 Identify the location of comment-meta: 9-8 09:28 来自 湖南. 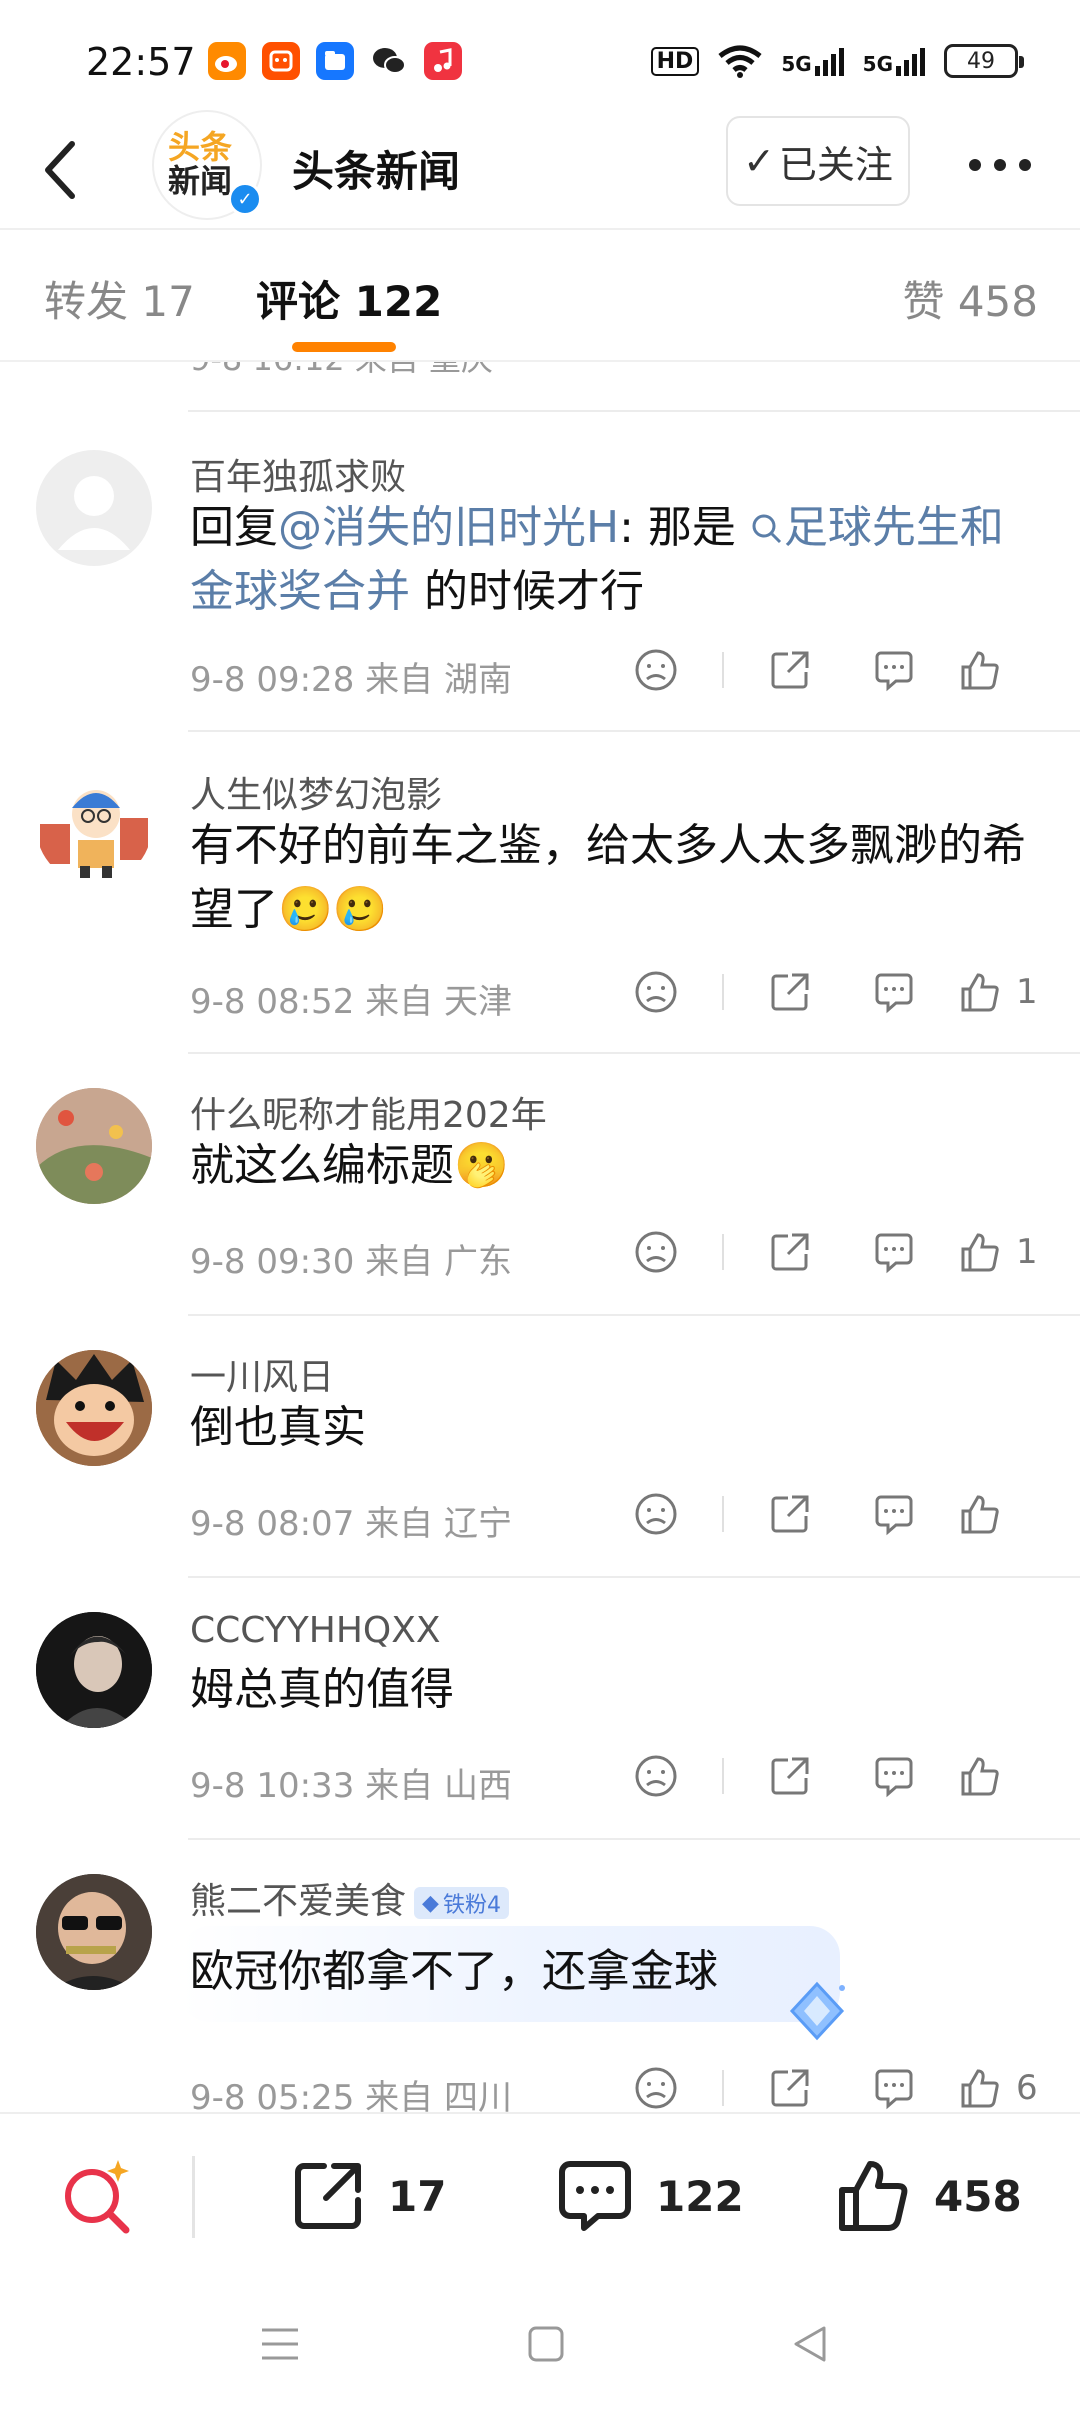
(351, 680).